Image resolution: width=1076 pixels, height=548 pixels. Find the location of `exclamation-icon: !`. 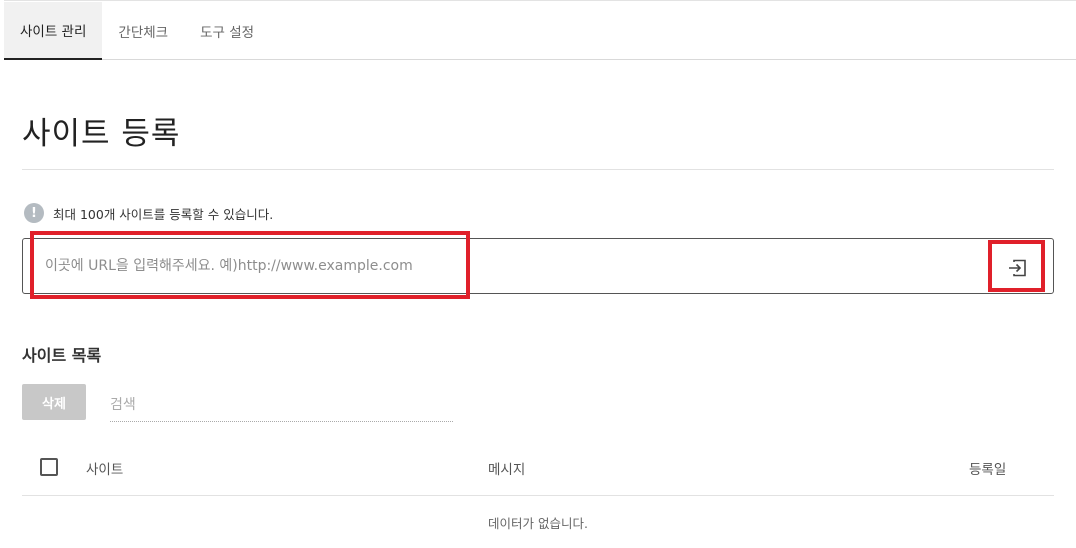

exclamation-icon: ! is located at coordinates (34, 213).